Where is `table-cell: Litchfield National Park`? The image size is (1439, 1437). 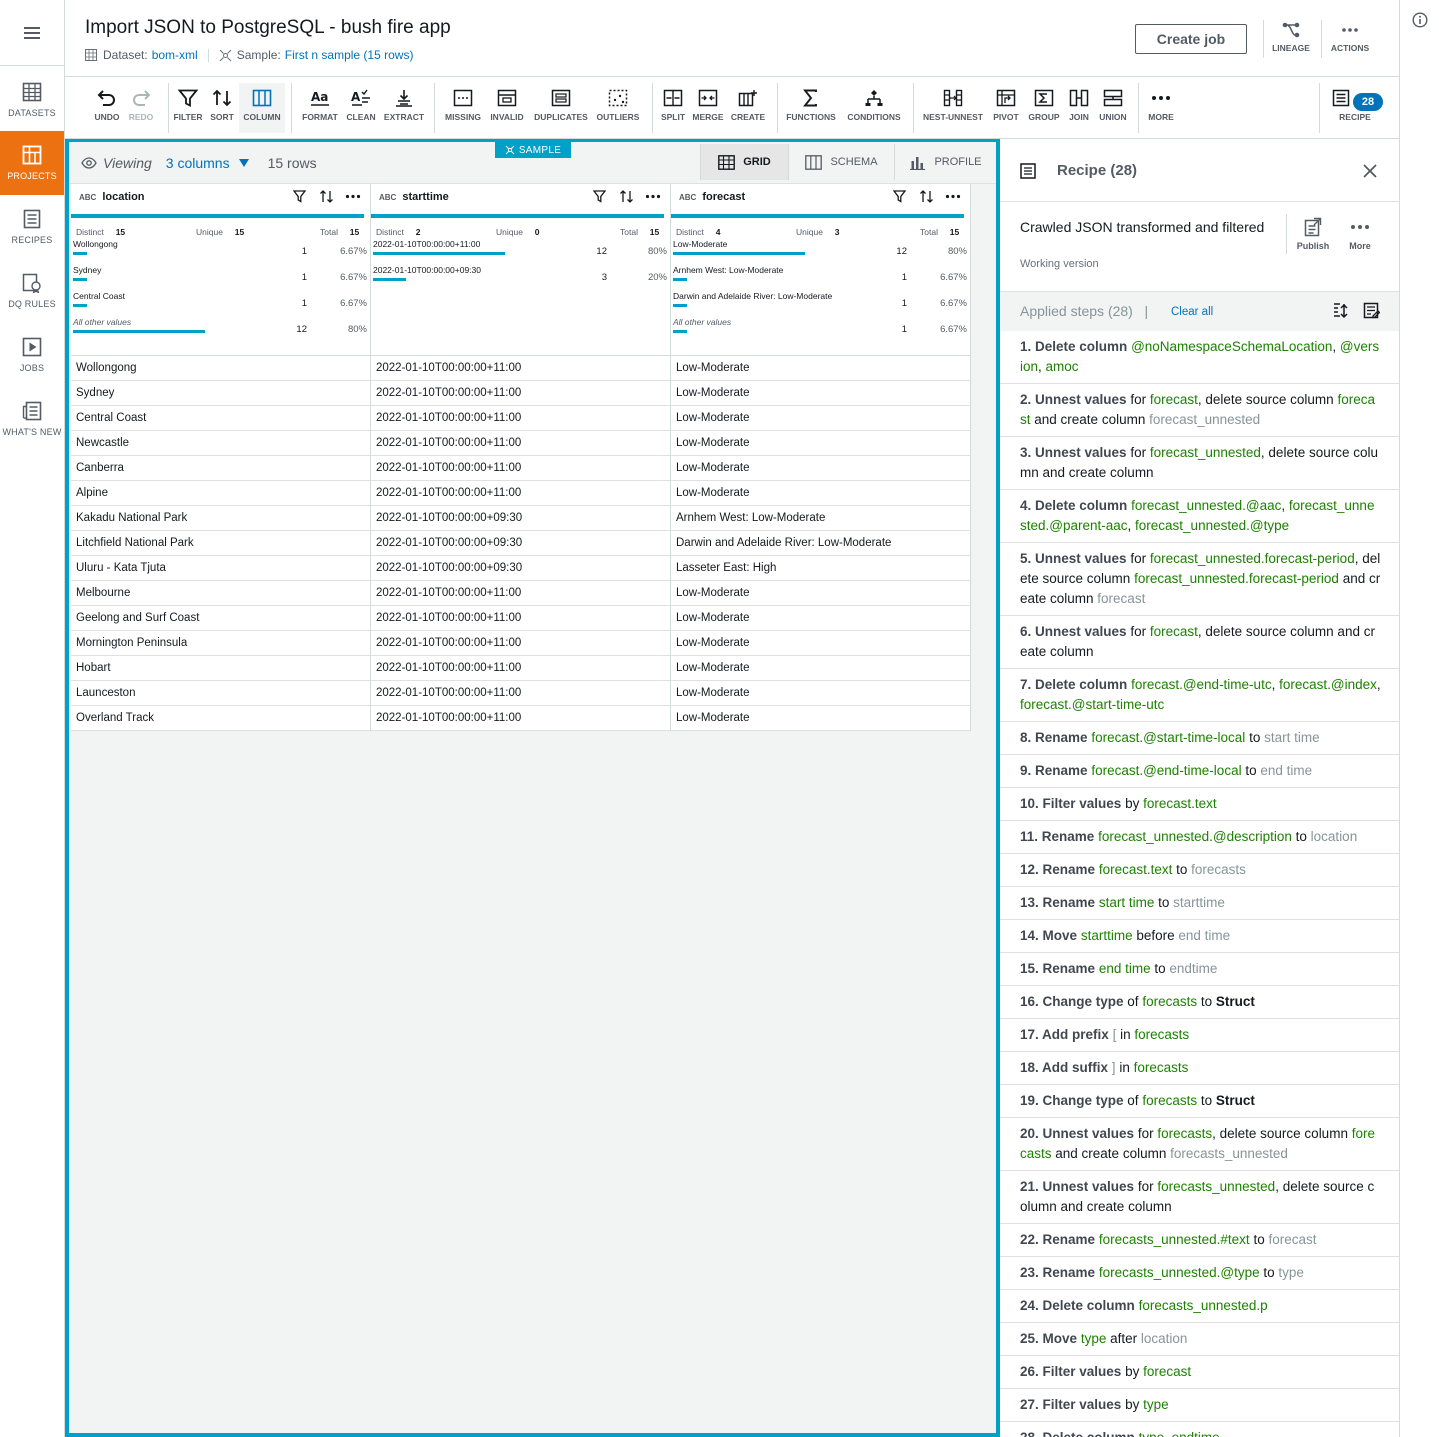 table-cell: Litchfield National Park is located at coordinates (220, 543).